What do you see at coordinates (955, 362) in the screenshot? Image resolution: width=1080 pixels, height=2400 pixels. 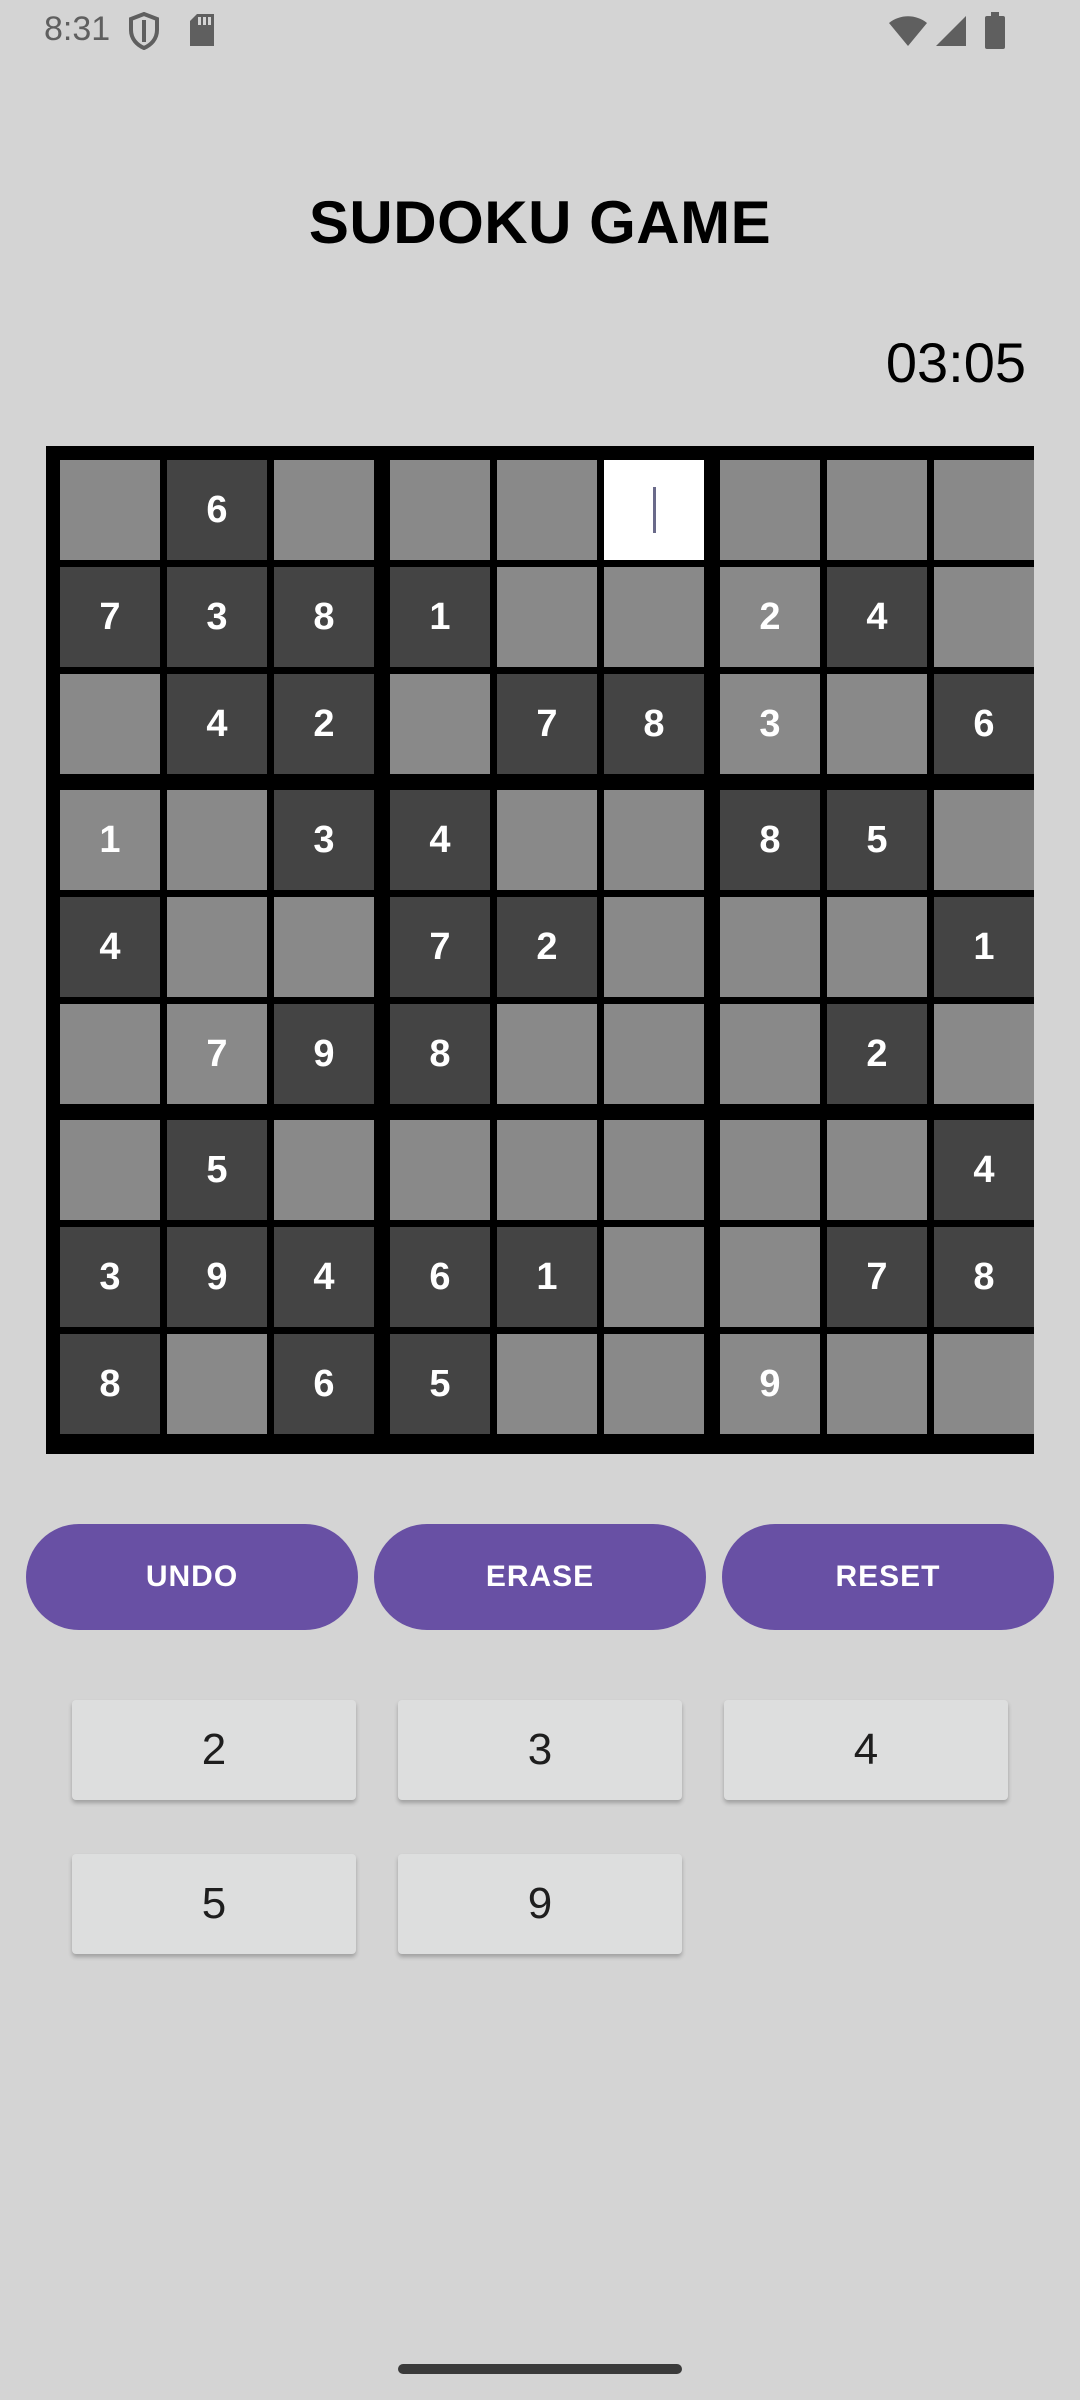 I see `game-timer: 03:05` at bounding box center [955, 362].